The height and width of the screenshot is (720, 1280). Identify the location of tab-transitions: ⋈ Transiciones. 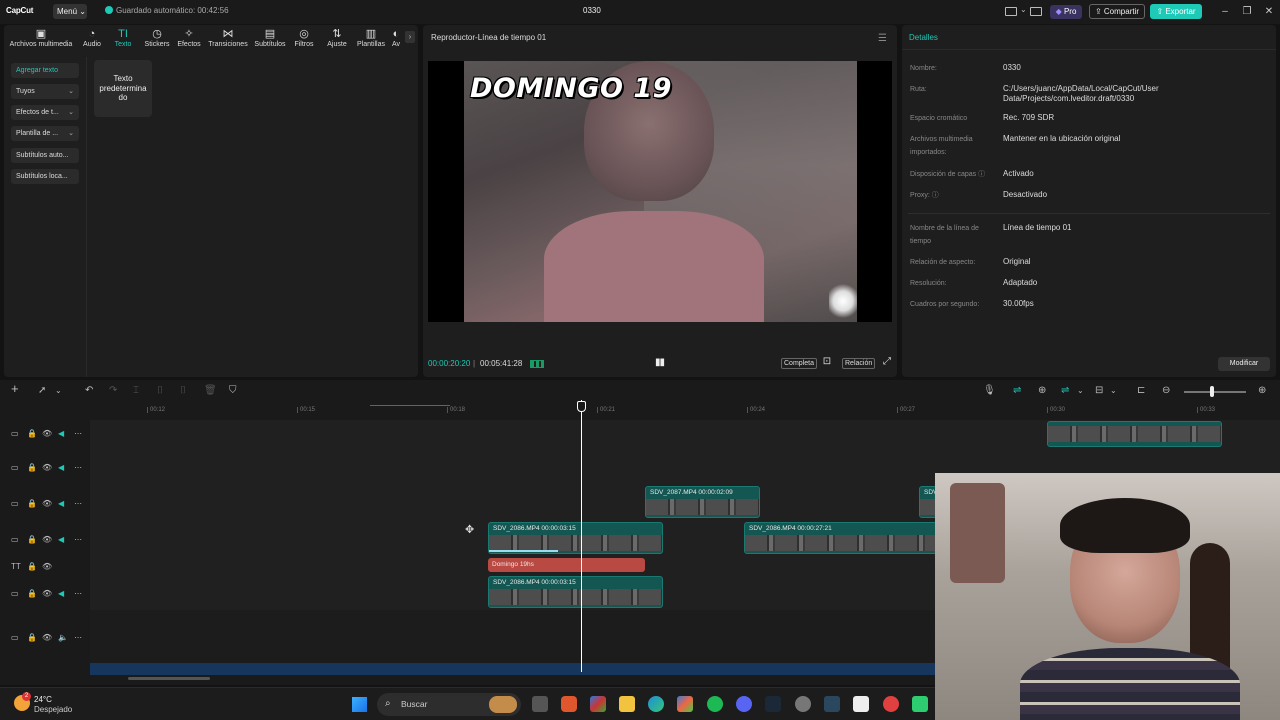
(228, 38).